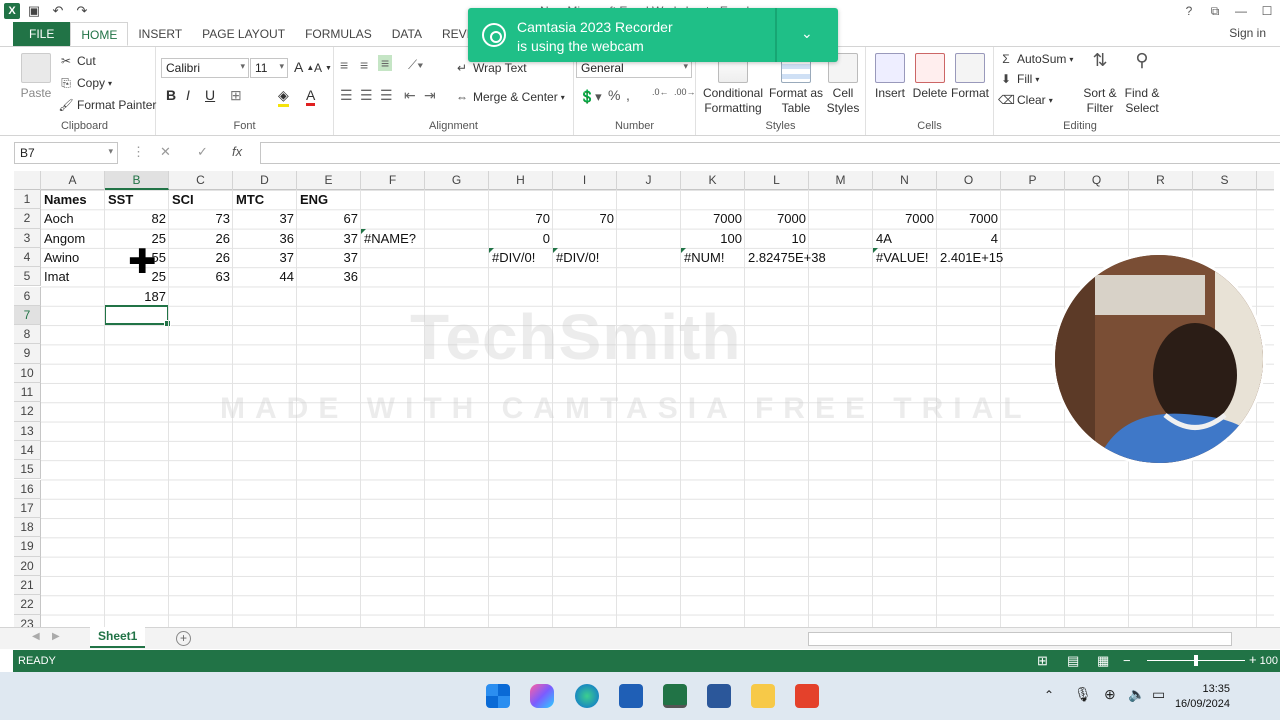  I want to click on font-color-icon: A, so click(311, 96).